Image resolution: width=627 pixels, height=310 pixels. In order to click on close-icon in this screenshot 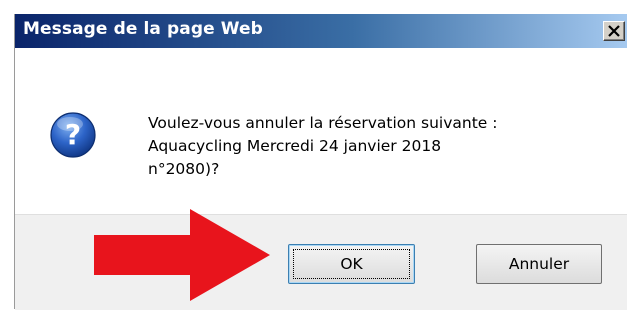, I will do `click(614, 31)`.